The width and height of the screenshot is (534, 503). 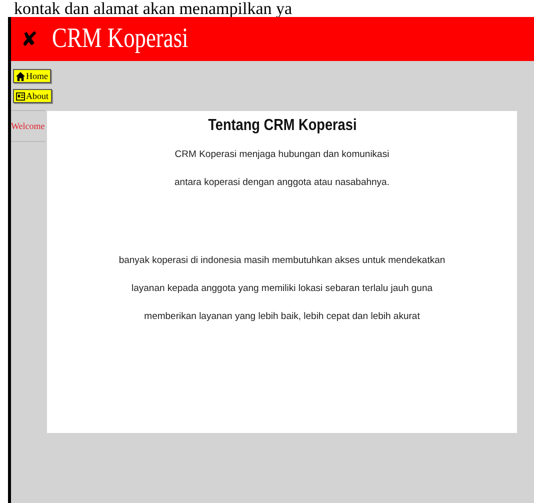 I want to click on paragraph-text: antara koperasi dengan anggota atau nasabahnya., so click(x=282, y=182).